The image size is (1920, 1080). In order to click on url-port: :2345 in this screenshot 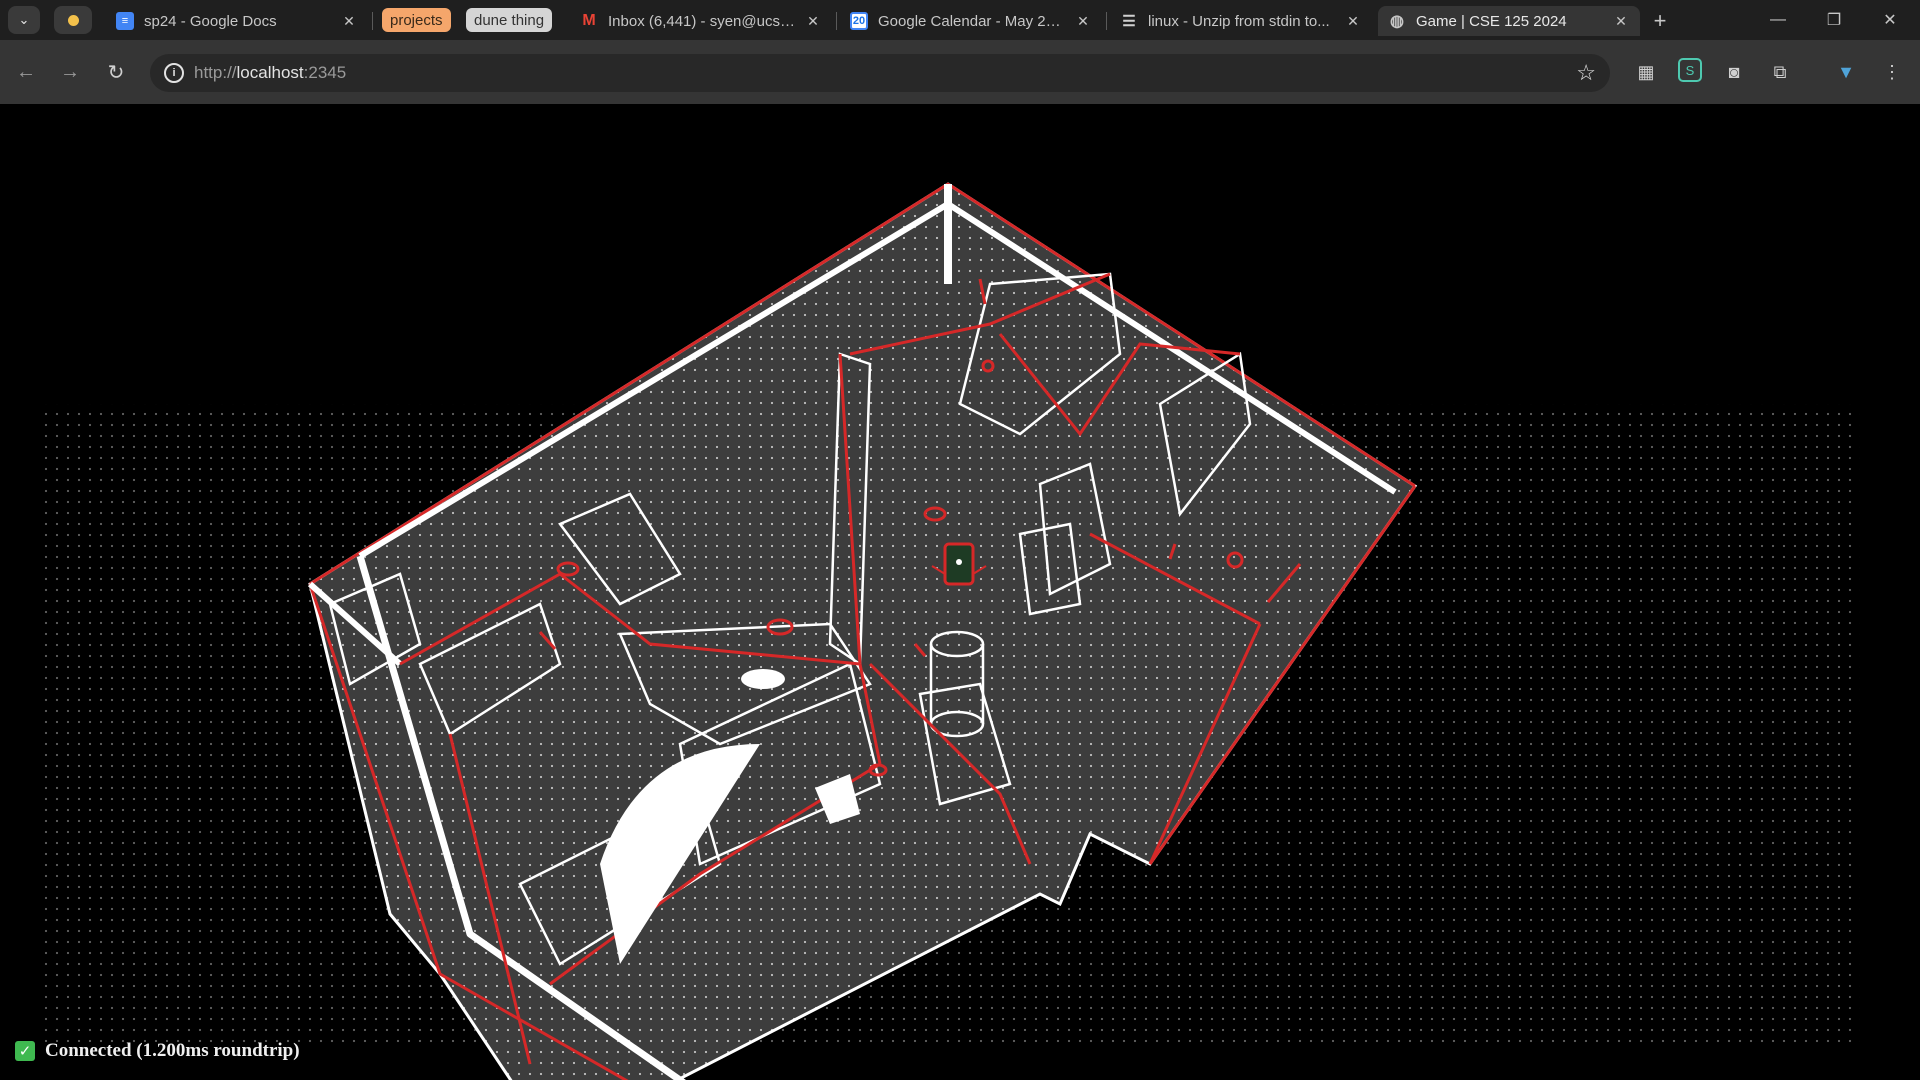, I will do `click(325, 72)`.